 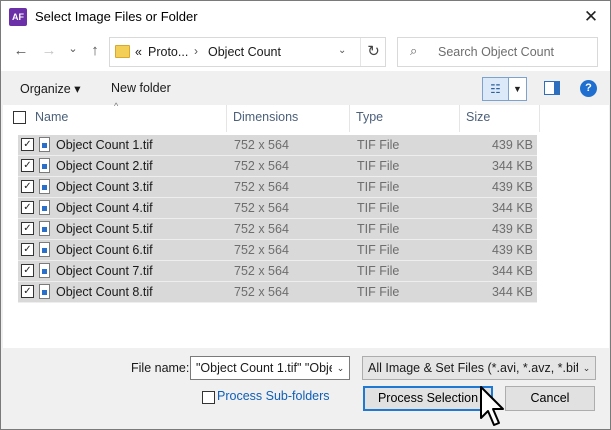 What do you see at coordinates (591, 17) in the screenshot?
I see `close-button: ✕` at bounding box center [591, 17].